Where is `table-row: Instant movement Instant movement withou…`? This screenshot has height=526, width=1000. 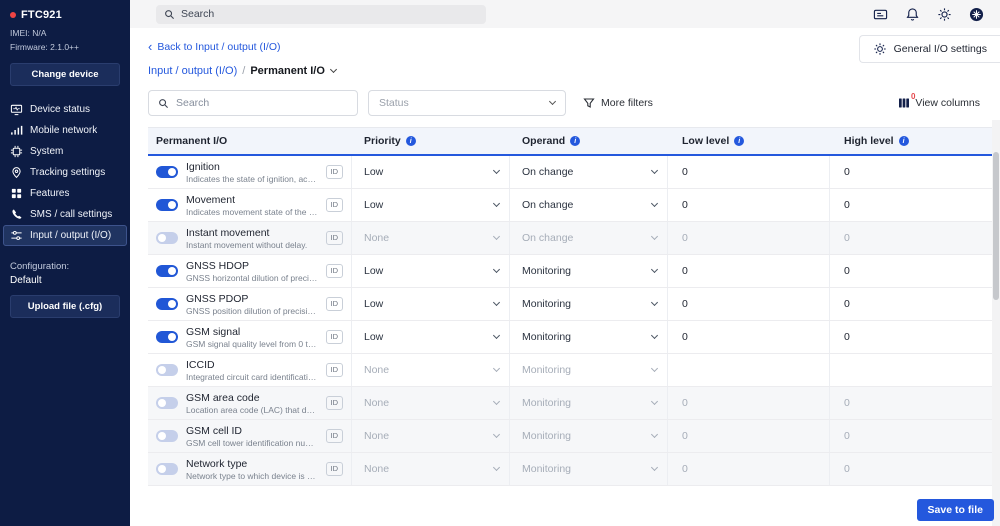
table-row: Instant movement Instant movement withou… is located at coordinates (570, 238).